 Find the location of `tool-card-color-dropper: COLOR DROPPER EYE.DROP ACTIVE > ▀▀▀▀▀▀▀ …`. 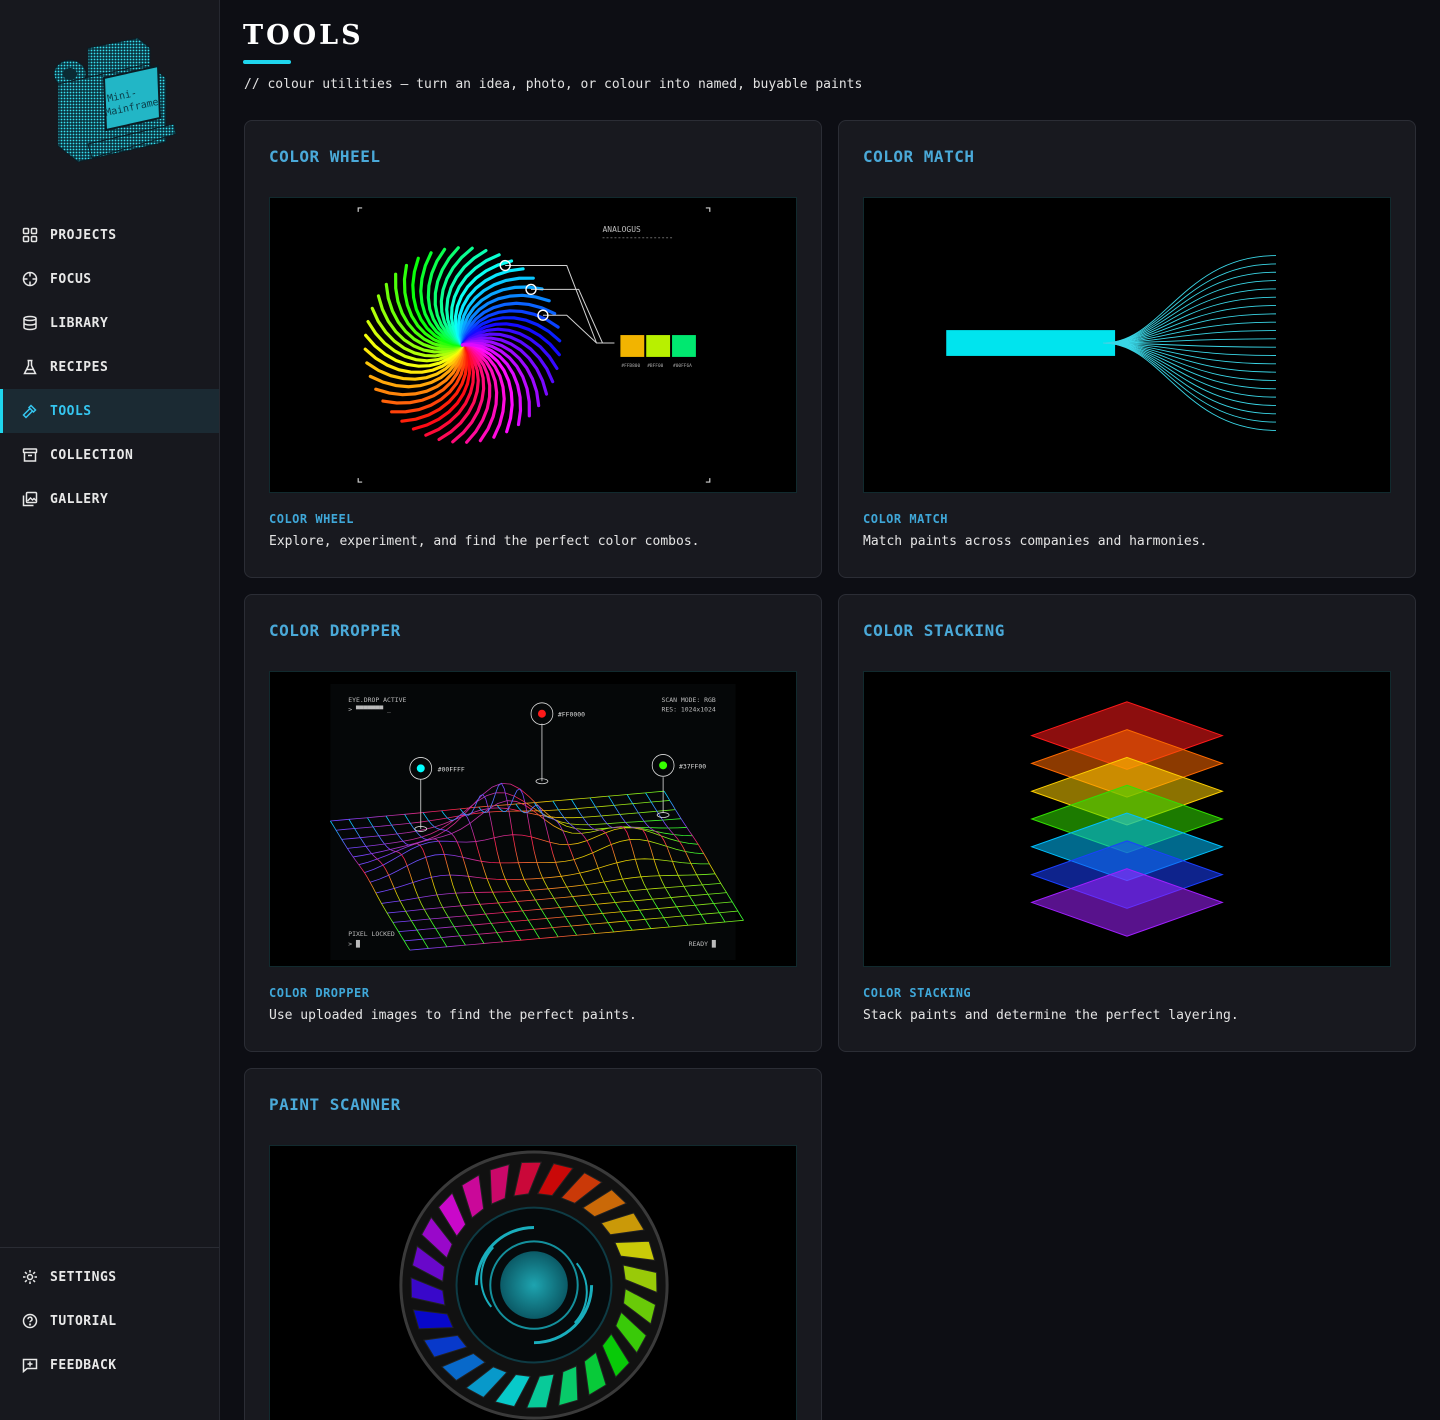

tool-card-color-dropper: COLOR DROPPER EYE.DROP ACTIVE > ▀▀▀▀▀▀▀ … is located at coordinates (533, 823).